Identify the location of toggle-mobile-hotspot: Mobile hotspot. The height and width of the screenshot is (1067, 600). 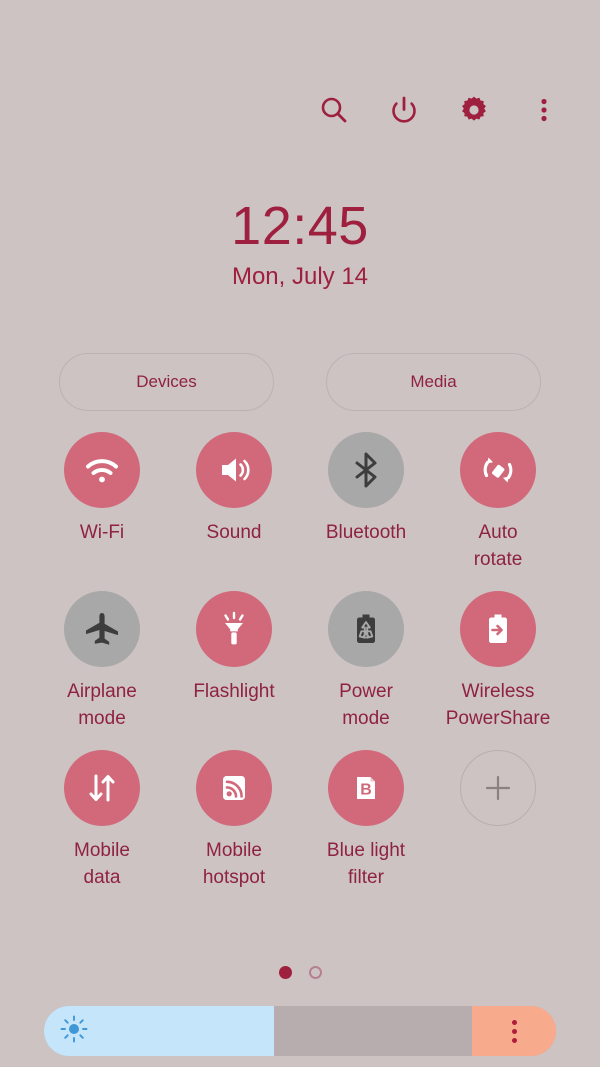
(234, 820).